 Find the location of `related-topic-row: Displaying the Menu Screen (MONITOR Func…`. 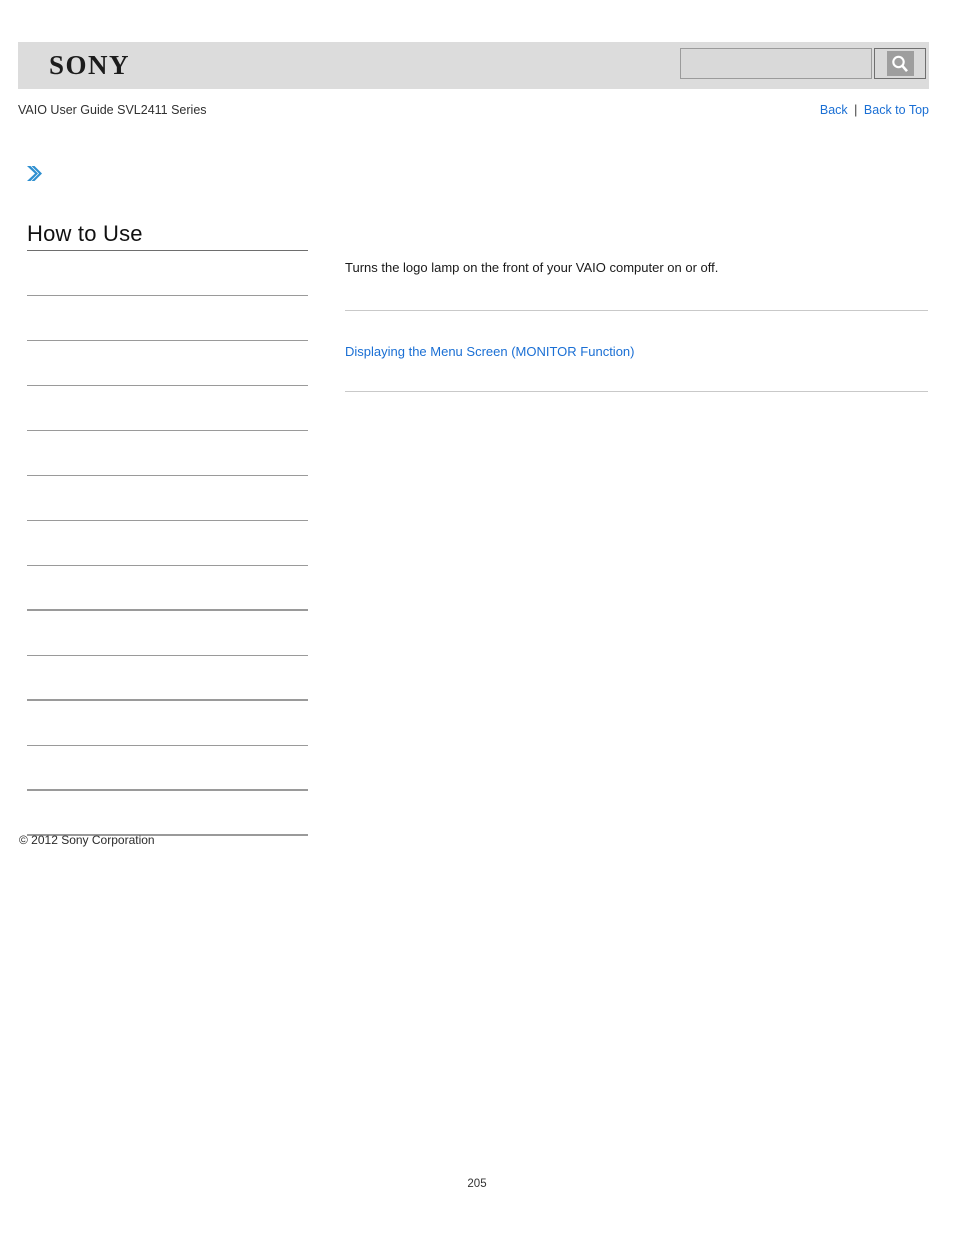

related-topic-row: Displaying the Menu Screen (MONITOR Func… is located at coordinates (636, 351).